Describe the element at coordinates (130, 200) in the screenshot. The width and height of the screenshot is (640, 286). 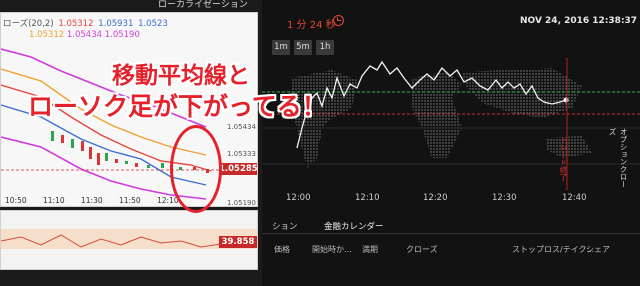
I see `x-tick: 11:50` at that location.